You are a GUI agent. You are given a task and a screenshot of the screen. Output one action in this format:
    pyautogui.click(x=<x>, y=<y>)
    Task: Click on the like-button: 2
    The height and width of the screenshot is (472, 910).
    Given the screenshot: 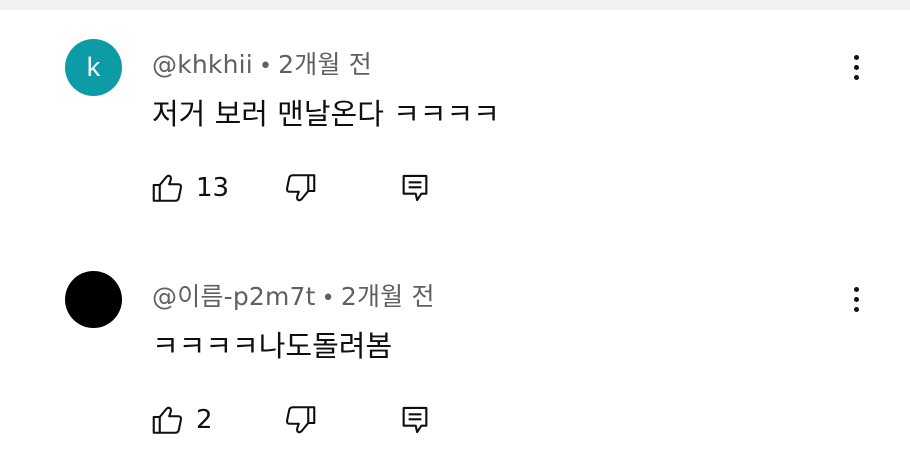 What is the action you would take?
    pyautogui.click(x=181, y=420)
    